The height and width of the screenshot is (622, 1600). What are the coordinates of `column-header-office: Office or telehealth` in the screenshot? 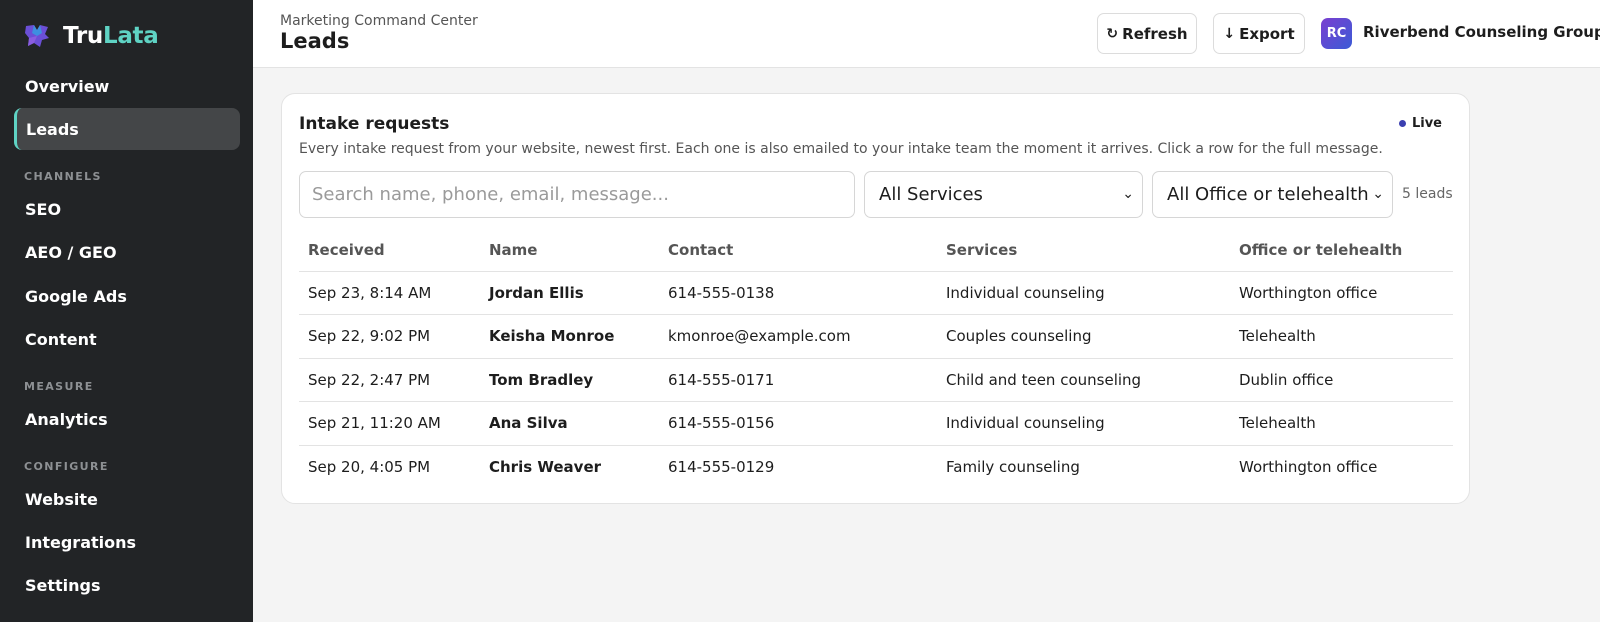 It's located at (1341, 251).